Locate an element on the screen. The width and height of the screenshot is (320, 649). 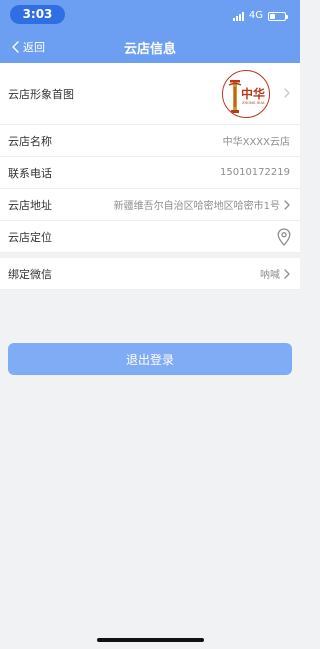
battery-icon is located at coordinates (278, 16).